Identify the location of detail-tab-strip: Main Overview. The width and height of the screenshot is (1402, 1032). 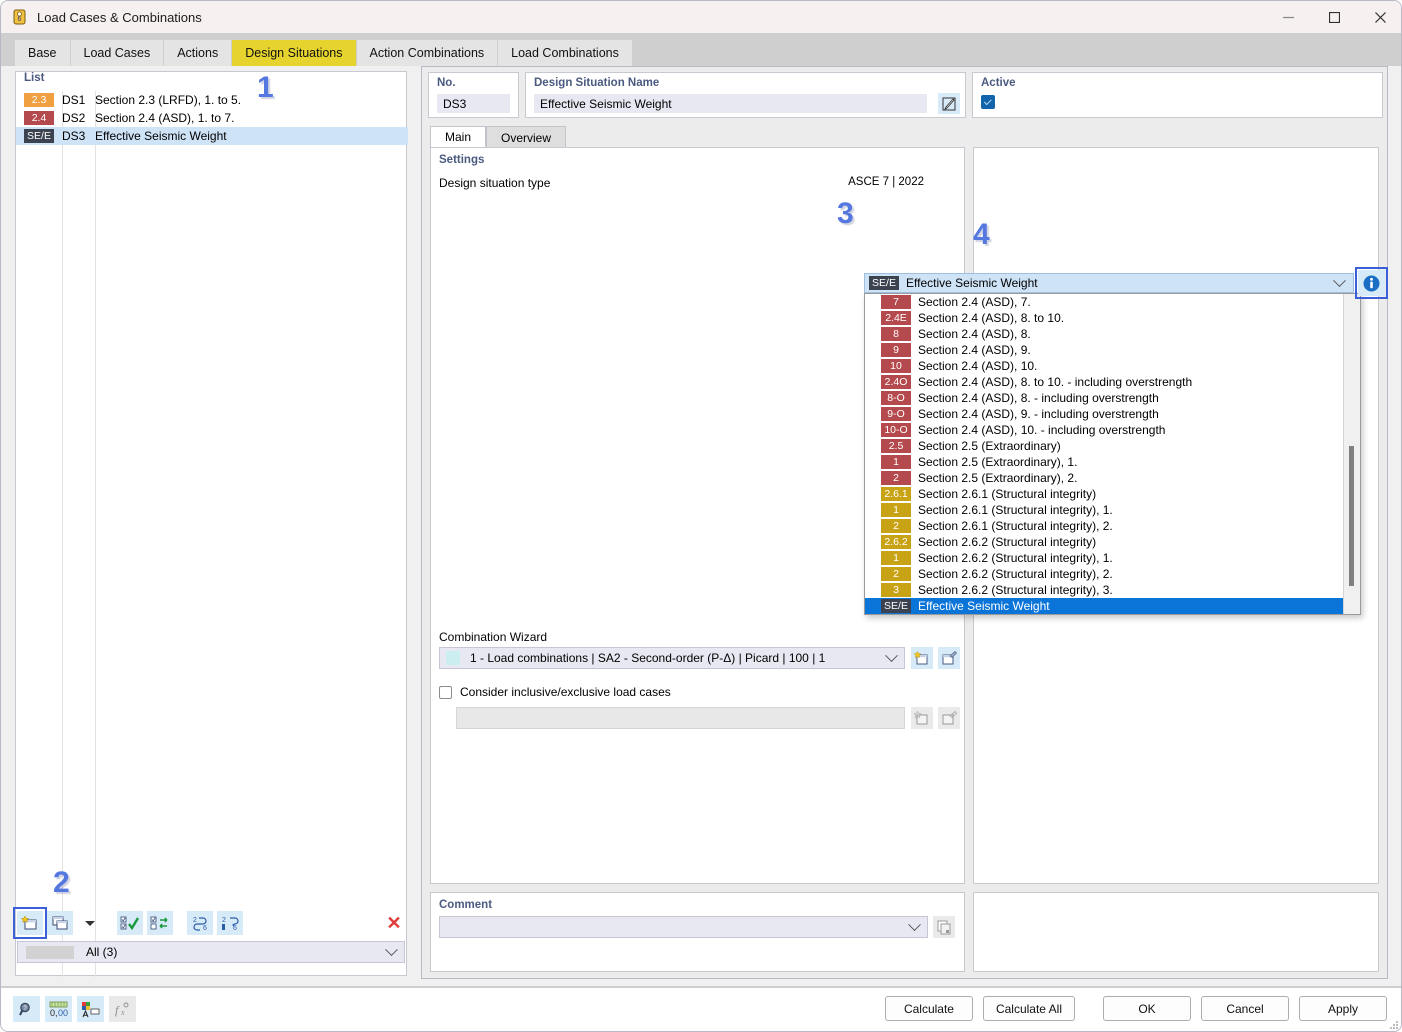
(498, 136).